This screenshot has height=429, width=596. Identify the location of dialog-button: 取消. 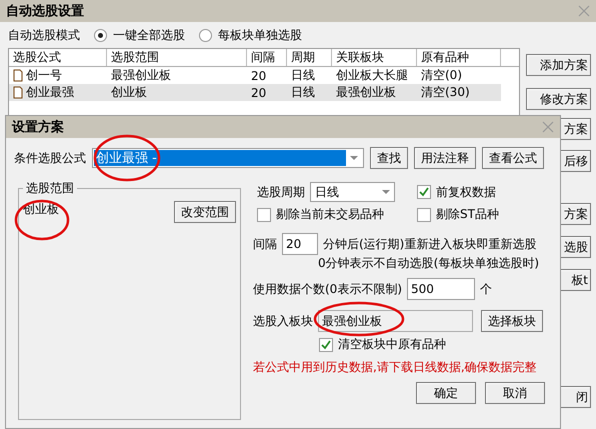
(515, 393).